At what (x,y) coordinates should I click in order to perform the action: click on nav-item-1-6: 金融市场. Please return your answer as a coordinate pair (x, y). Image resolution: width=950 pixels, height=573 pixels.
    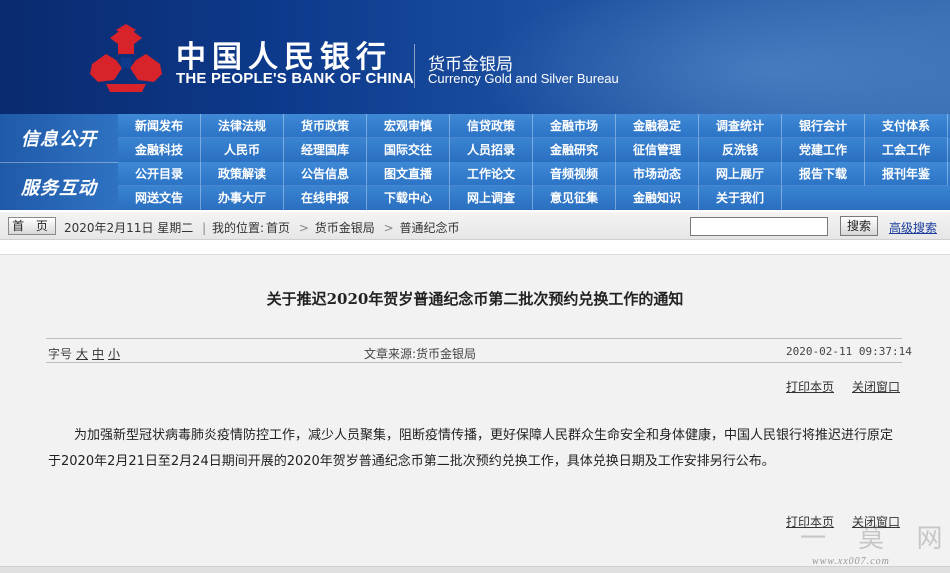
    Looking at the image, I should click on (574, 126).